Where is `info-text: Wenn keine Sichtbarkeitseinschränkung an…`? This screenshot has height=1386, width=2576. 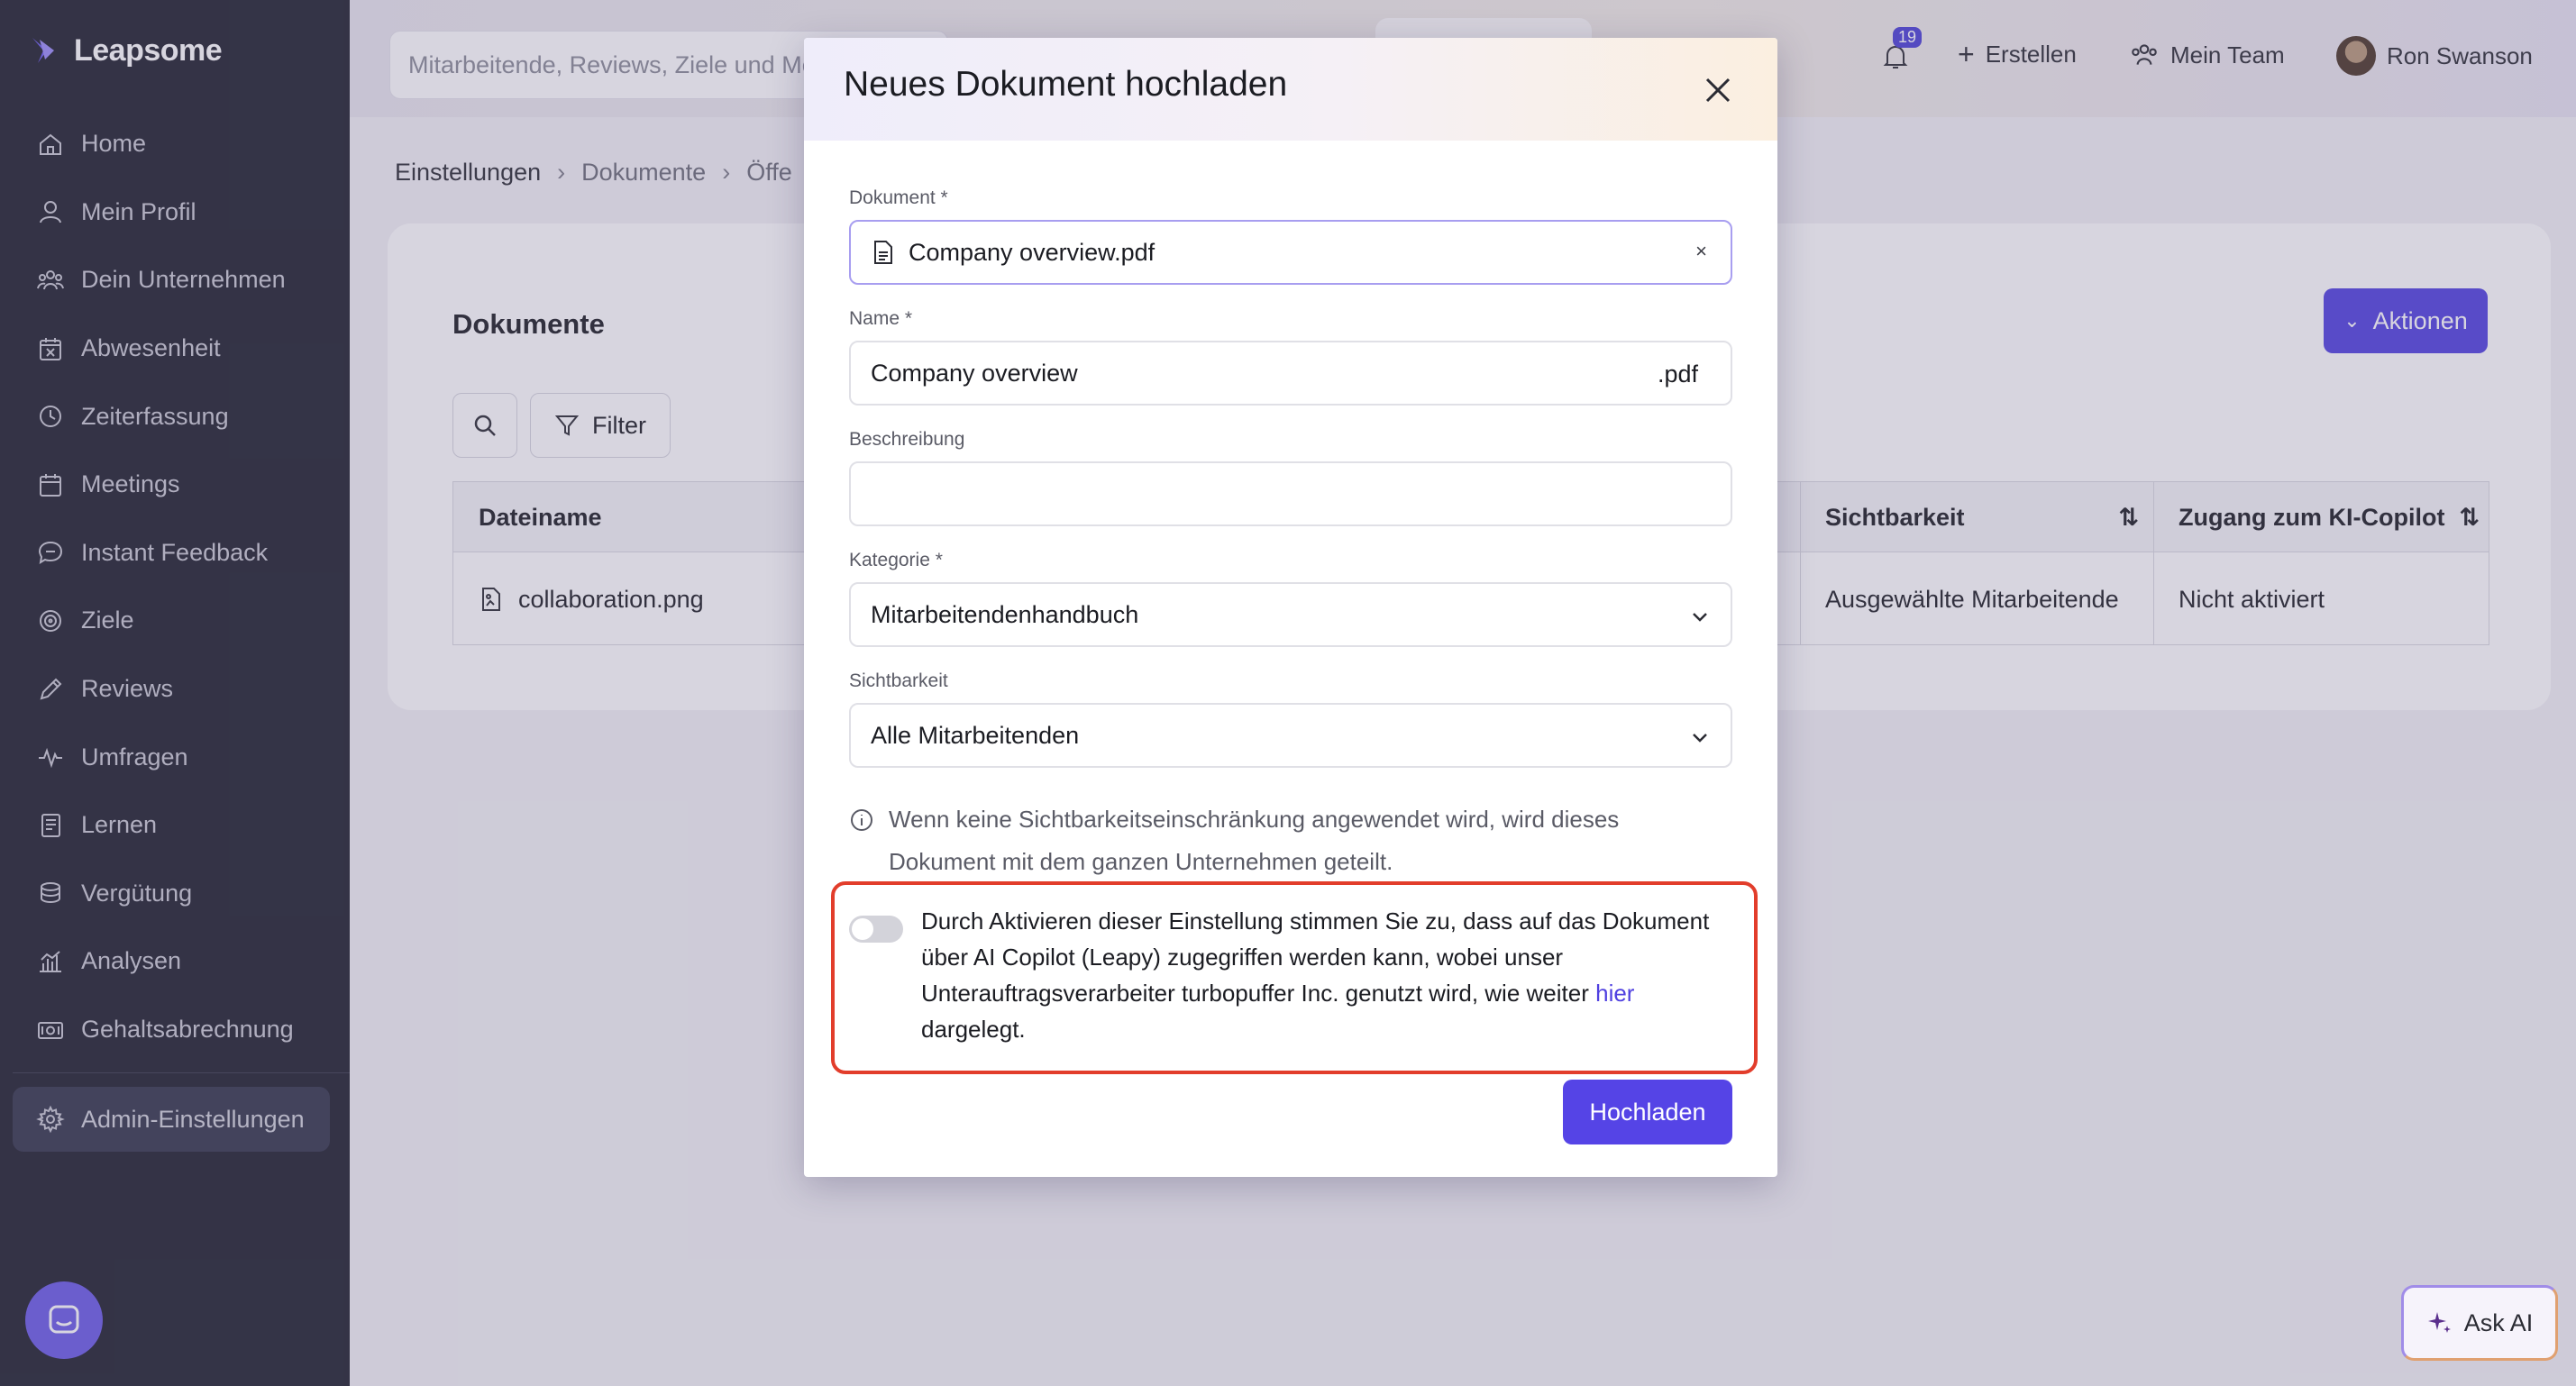 info-text: Wenn keine Sichtbarkeitseinschränkung an… is located at coordinates (1254, 840).